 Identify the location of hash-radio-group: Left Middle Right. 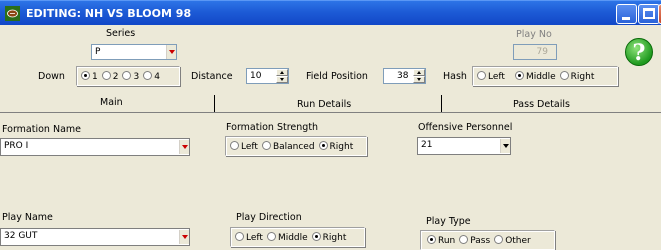
(545, 76).